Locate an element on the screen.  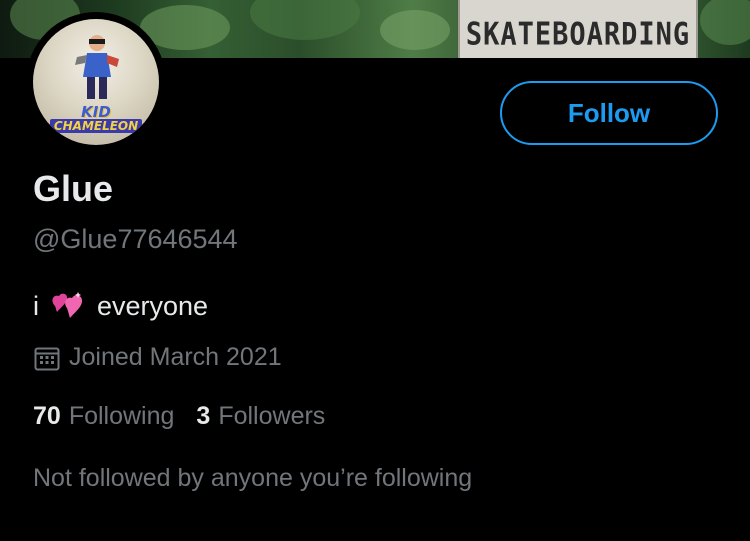
following-link: 70 Following is located at coordinates (103, 416).